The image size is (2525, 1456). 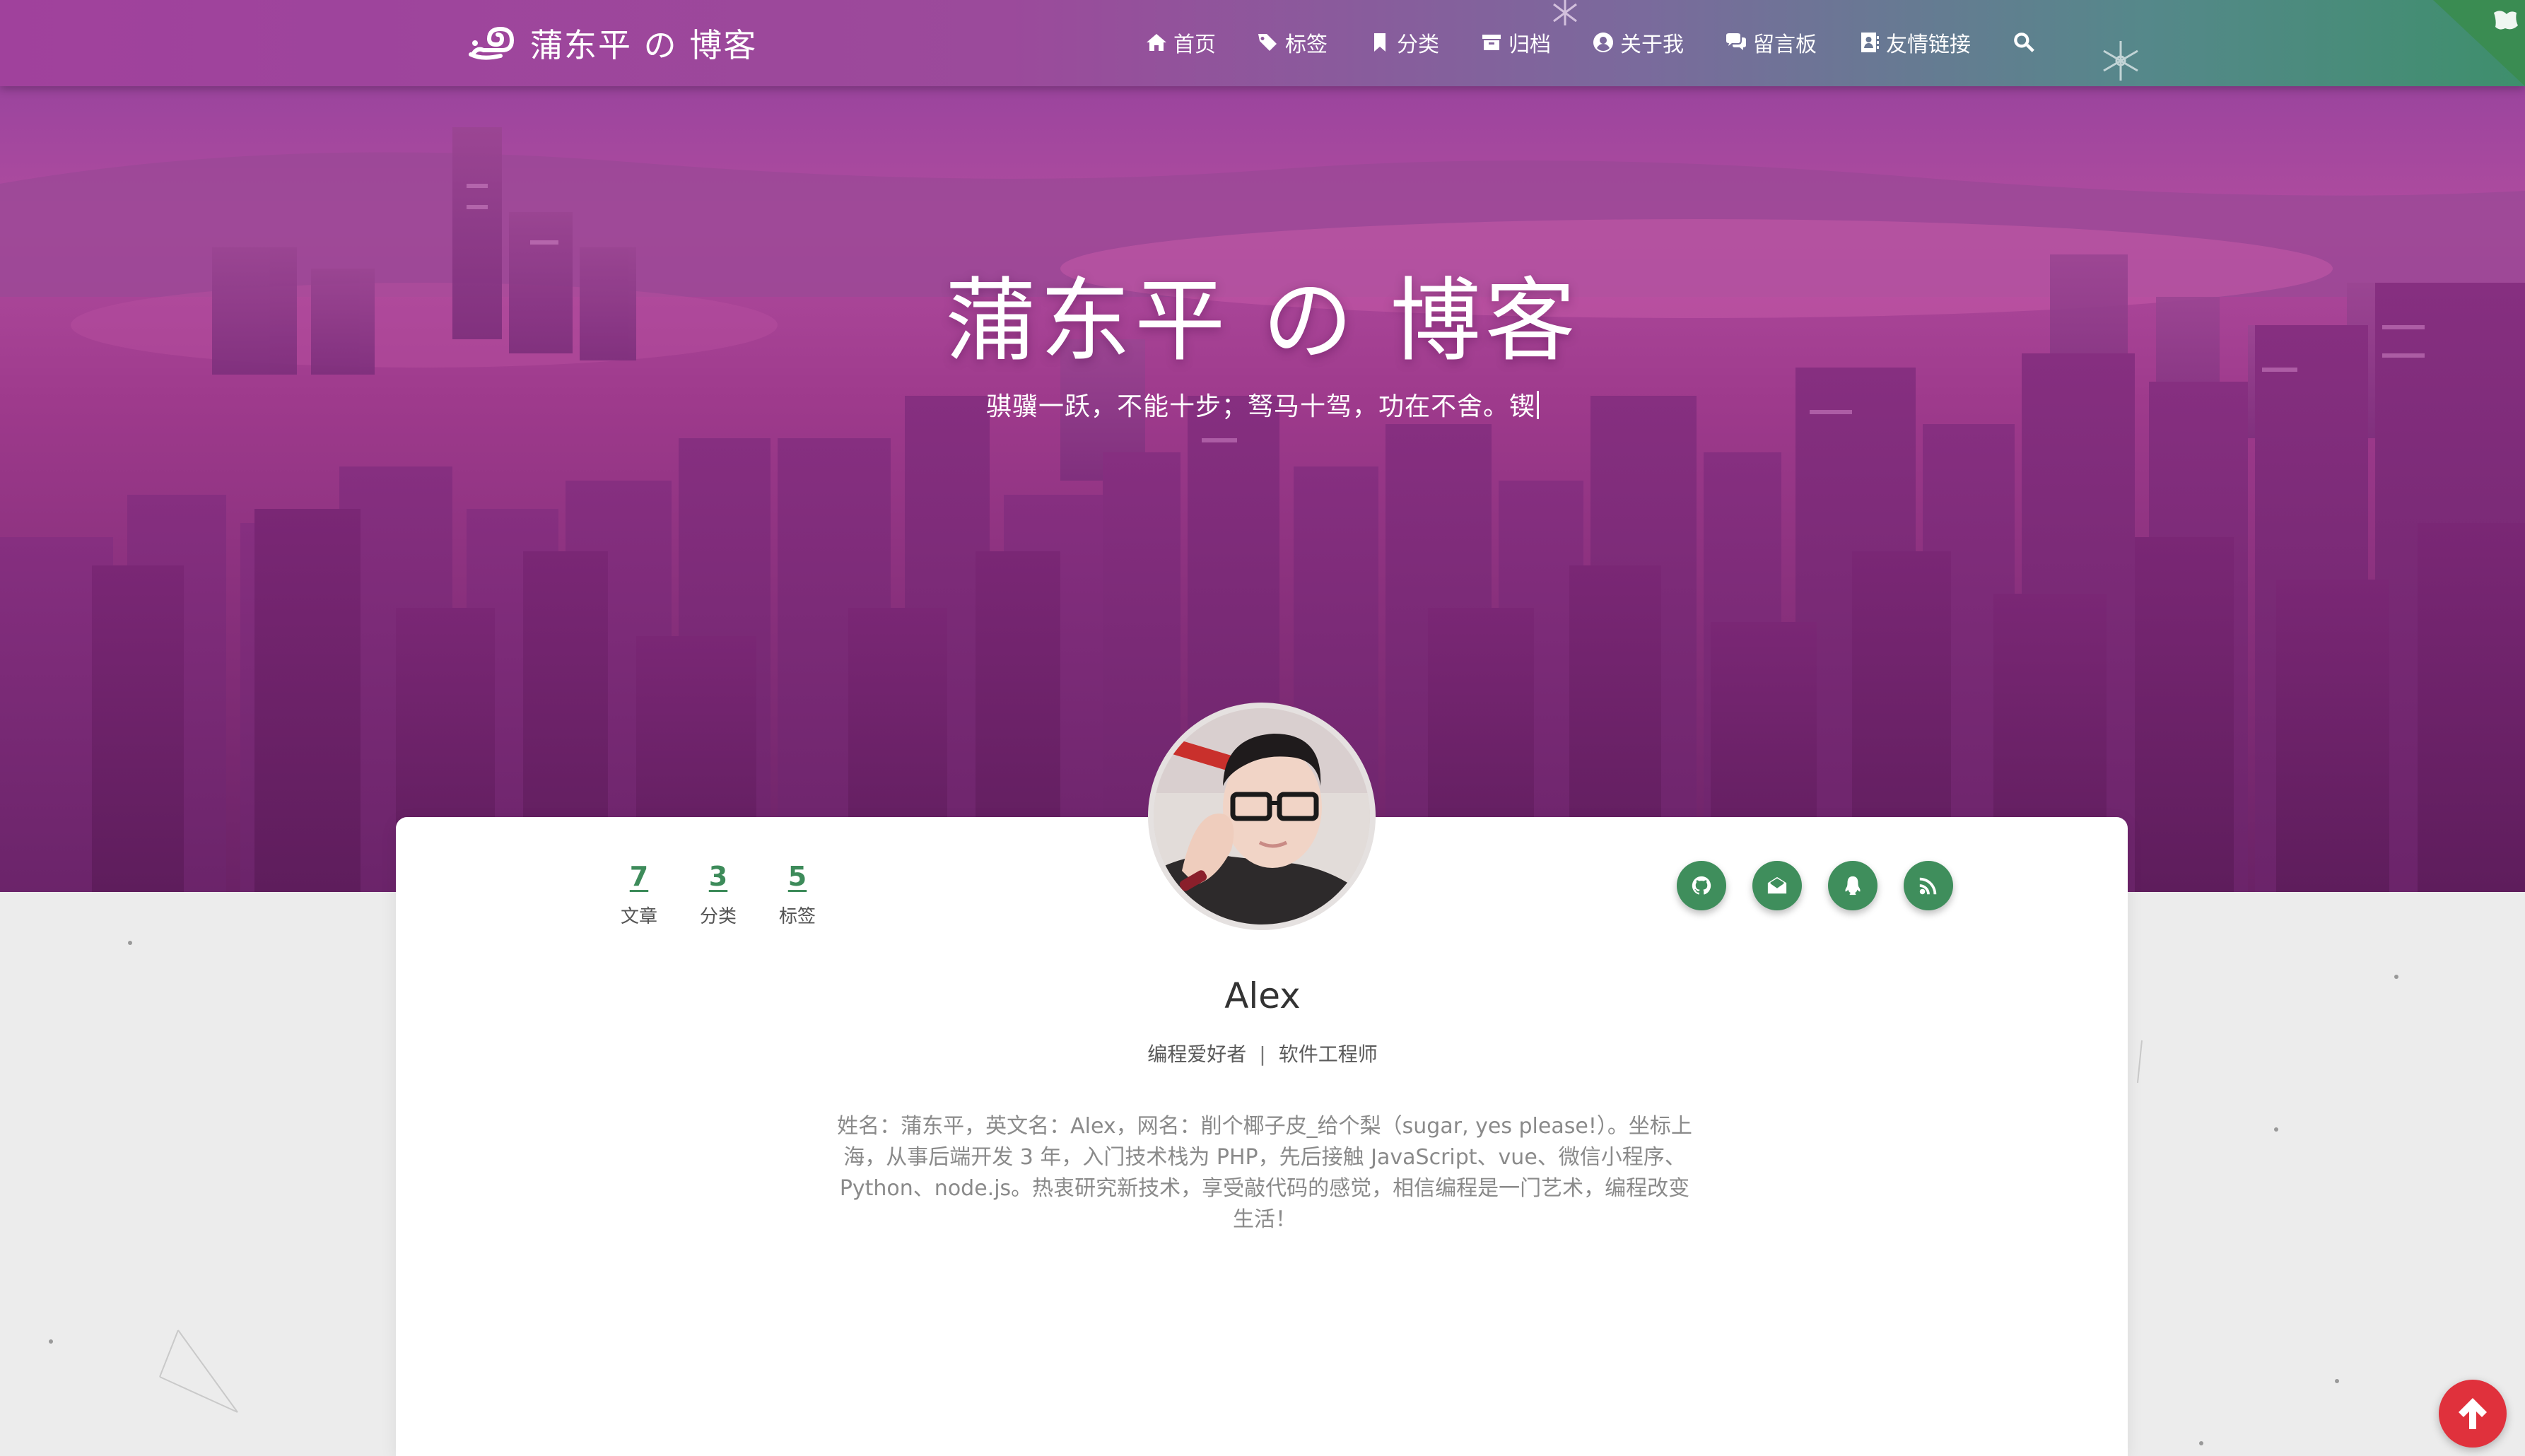 I want to click on qq-button, so click(x=1852, y=886).